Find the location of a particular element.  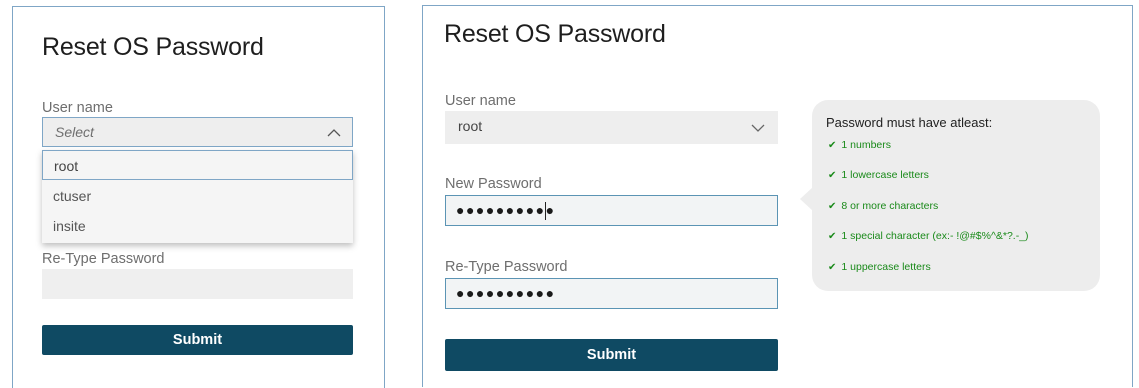

retype-password-input: ●●●●●●●●●● is located at coordinates (611, 293).